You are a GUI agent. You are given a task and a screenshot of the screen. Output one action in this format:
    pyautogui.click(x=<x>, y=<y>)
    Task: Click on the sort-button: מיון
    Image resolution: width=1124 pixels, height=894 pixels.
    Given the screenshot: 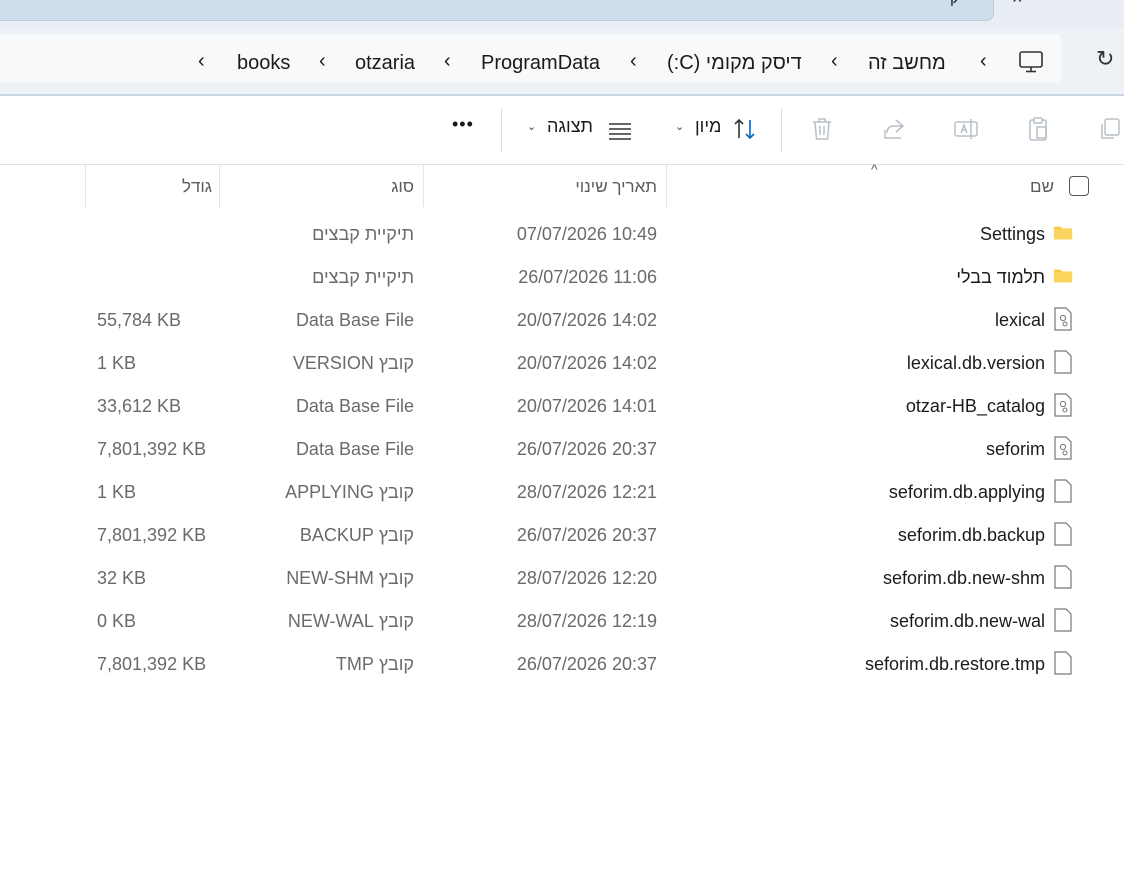 What is the action you would take?
    pyautogui.click(x=708, y=126)
    